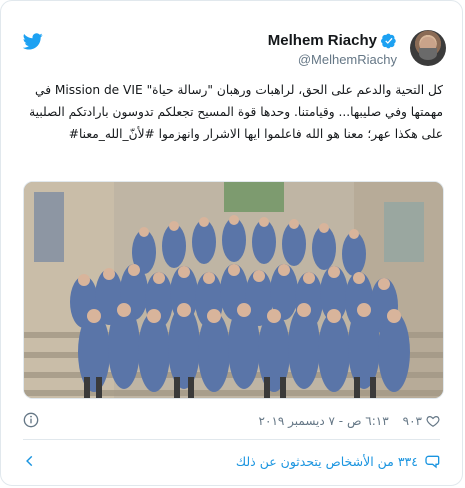 This screenshot has width=465, height=488. Describe the element at coordinates (324, 421) in the screenshot. I see `tweet-timestamp: ٦:١٣ ص - ٧ ديسمبر ٢٠١٩` at that location.